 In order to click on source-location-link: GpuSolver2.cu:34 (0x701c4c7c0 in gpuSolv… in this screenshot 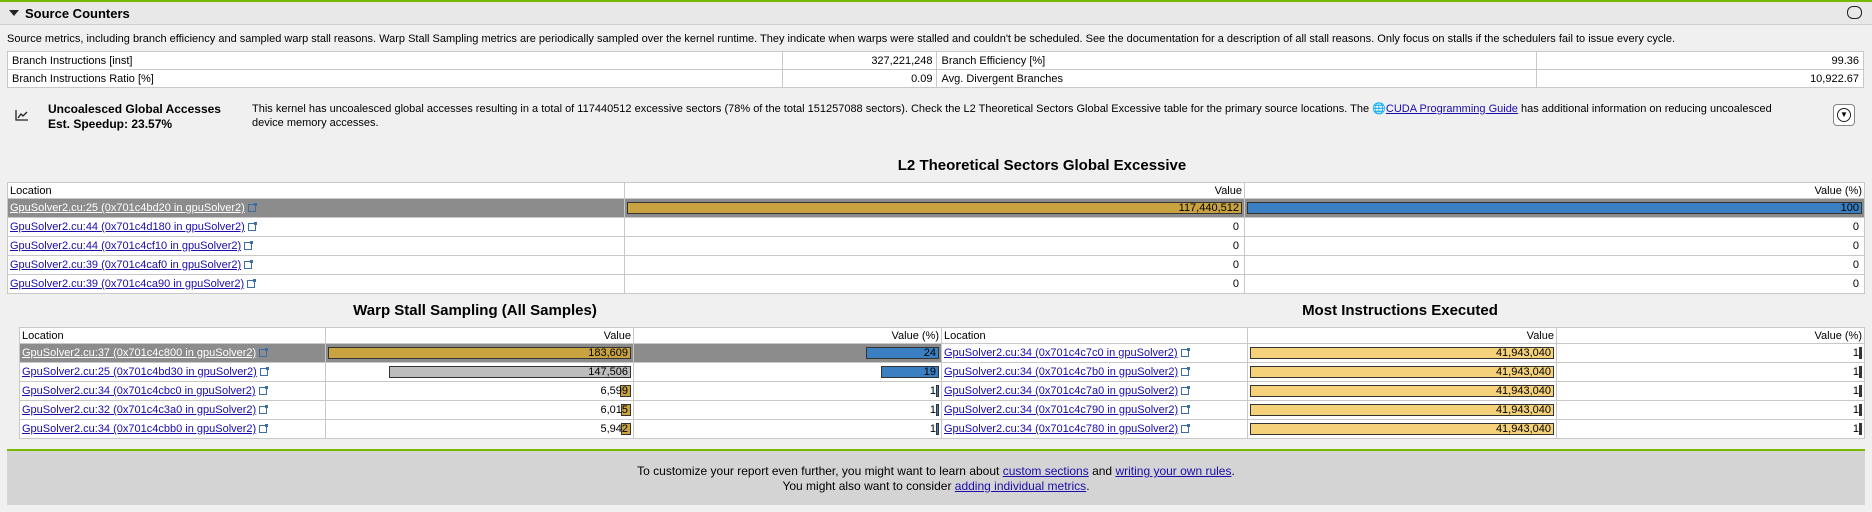, I will do `click(1061, 353)`.